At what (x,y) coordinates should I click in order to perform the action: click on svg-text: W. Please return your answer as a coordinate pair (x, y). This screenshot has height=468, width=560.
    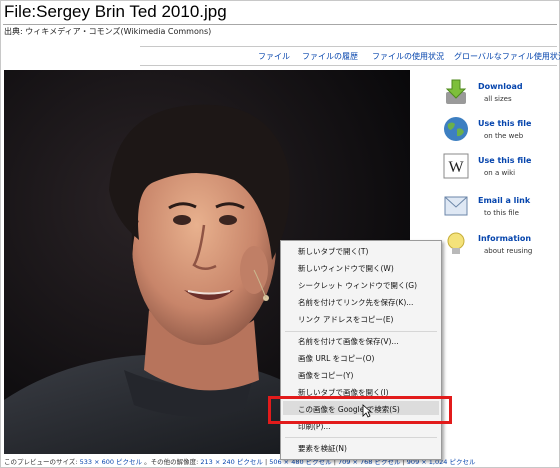
    Looking at the image, I should click on (456, 167).